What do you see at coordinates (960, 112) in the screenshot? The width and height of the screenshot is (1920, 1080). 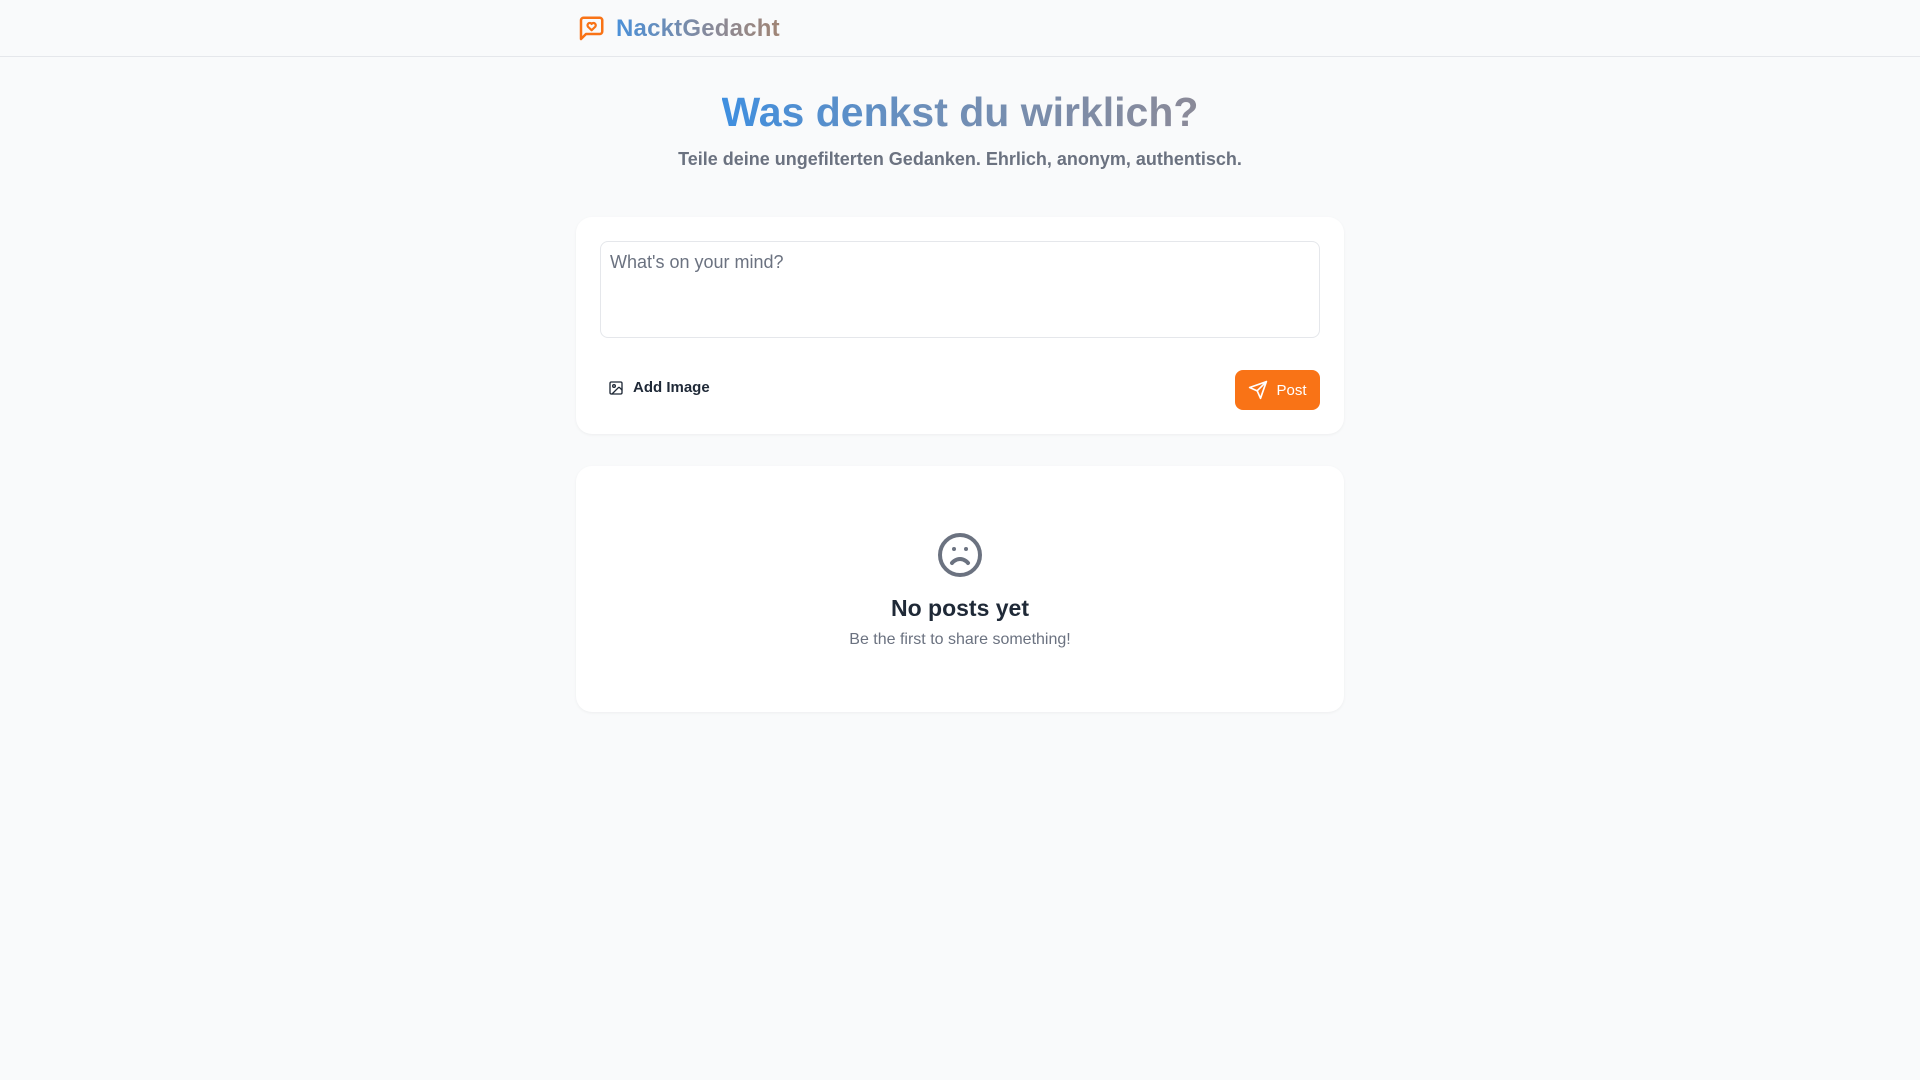 I see `page-title: Was denkst du wirklich?` at bounding box center [960, 112].